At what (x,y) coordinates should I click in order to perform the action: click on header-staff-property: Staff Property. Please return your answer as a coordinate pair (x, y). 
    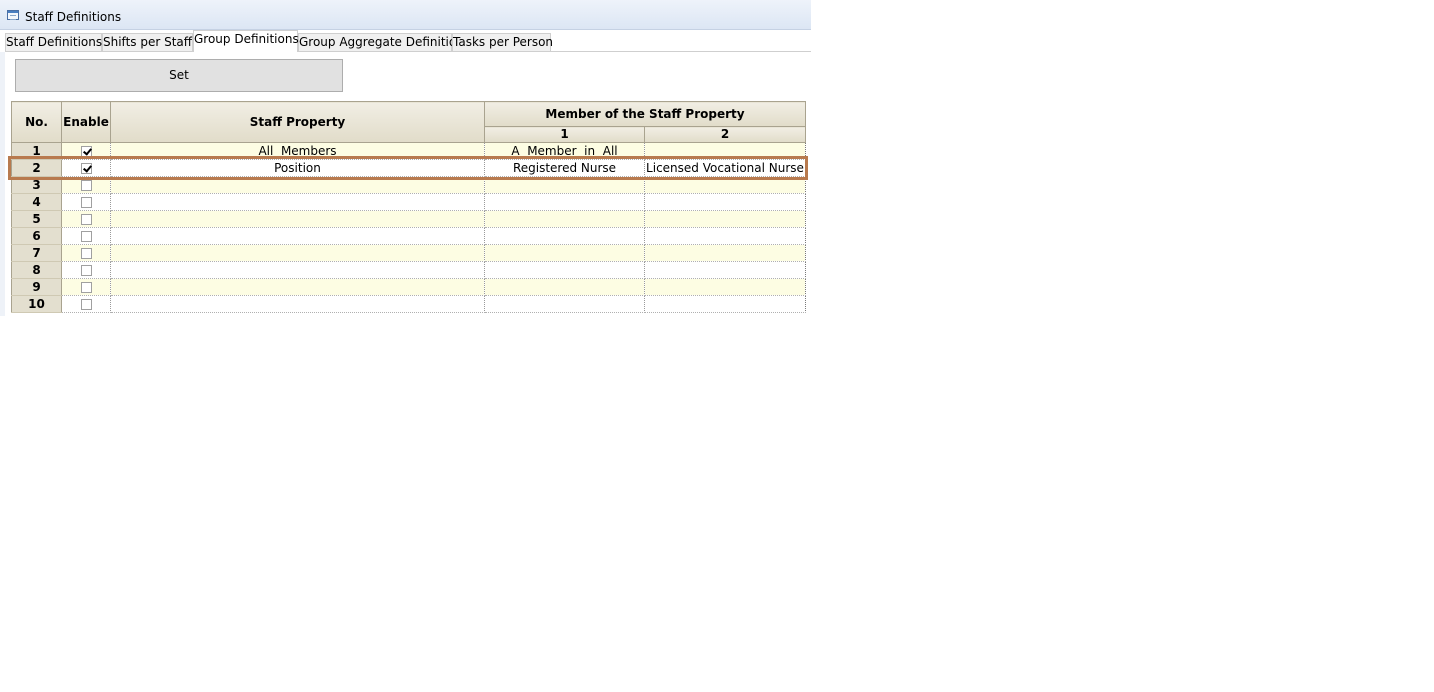
    Looking at the image, I should click on (297, 122).